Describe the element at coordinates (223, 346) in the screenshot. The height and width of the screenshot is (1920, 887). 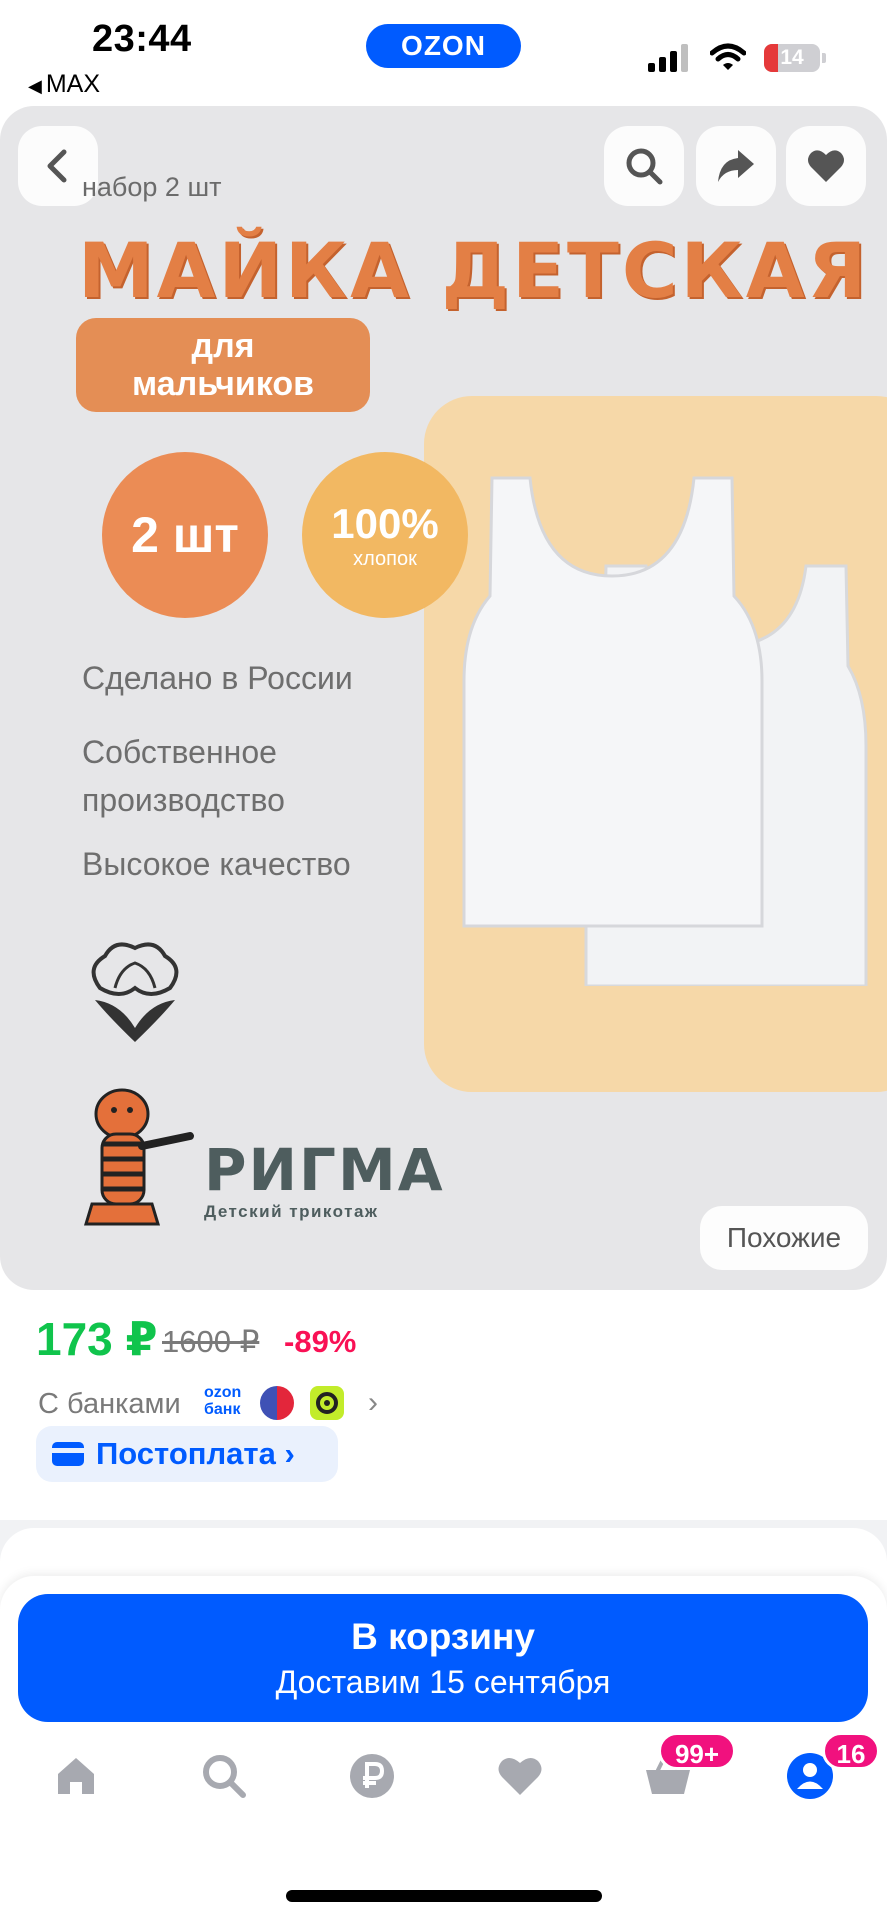
I see `for-boys-line1: для` at that location.